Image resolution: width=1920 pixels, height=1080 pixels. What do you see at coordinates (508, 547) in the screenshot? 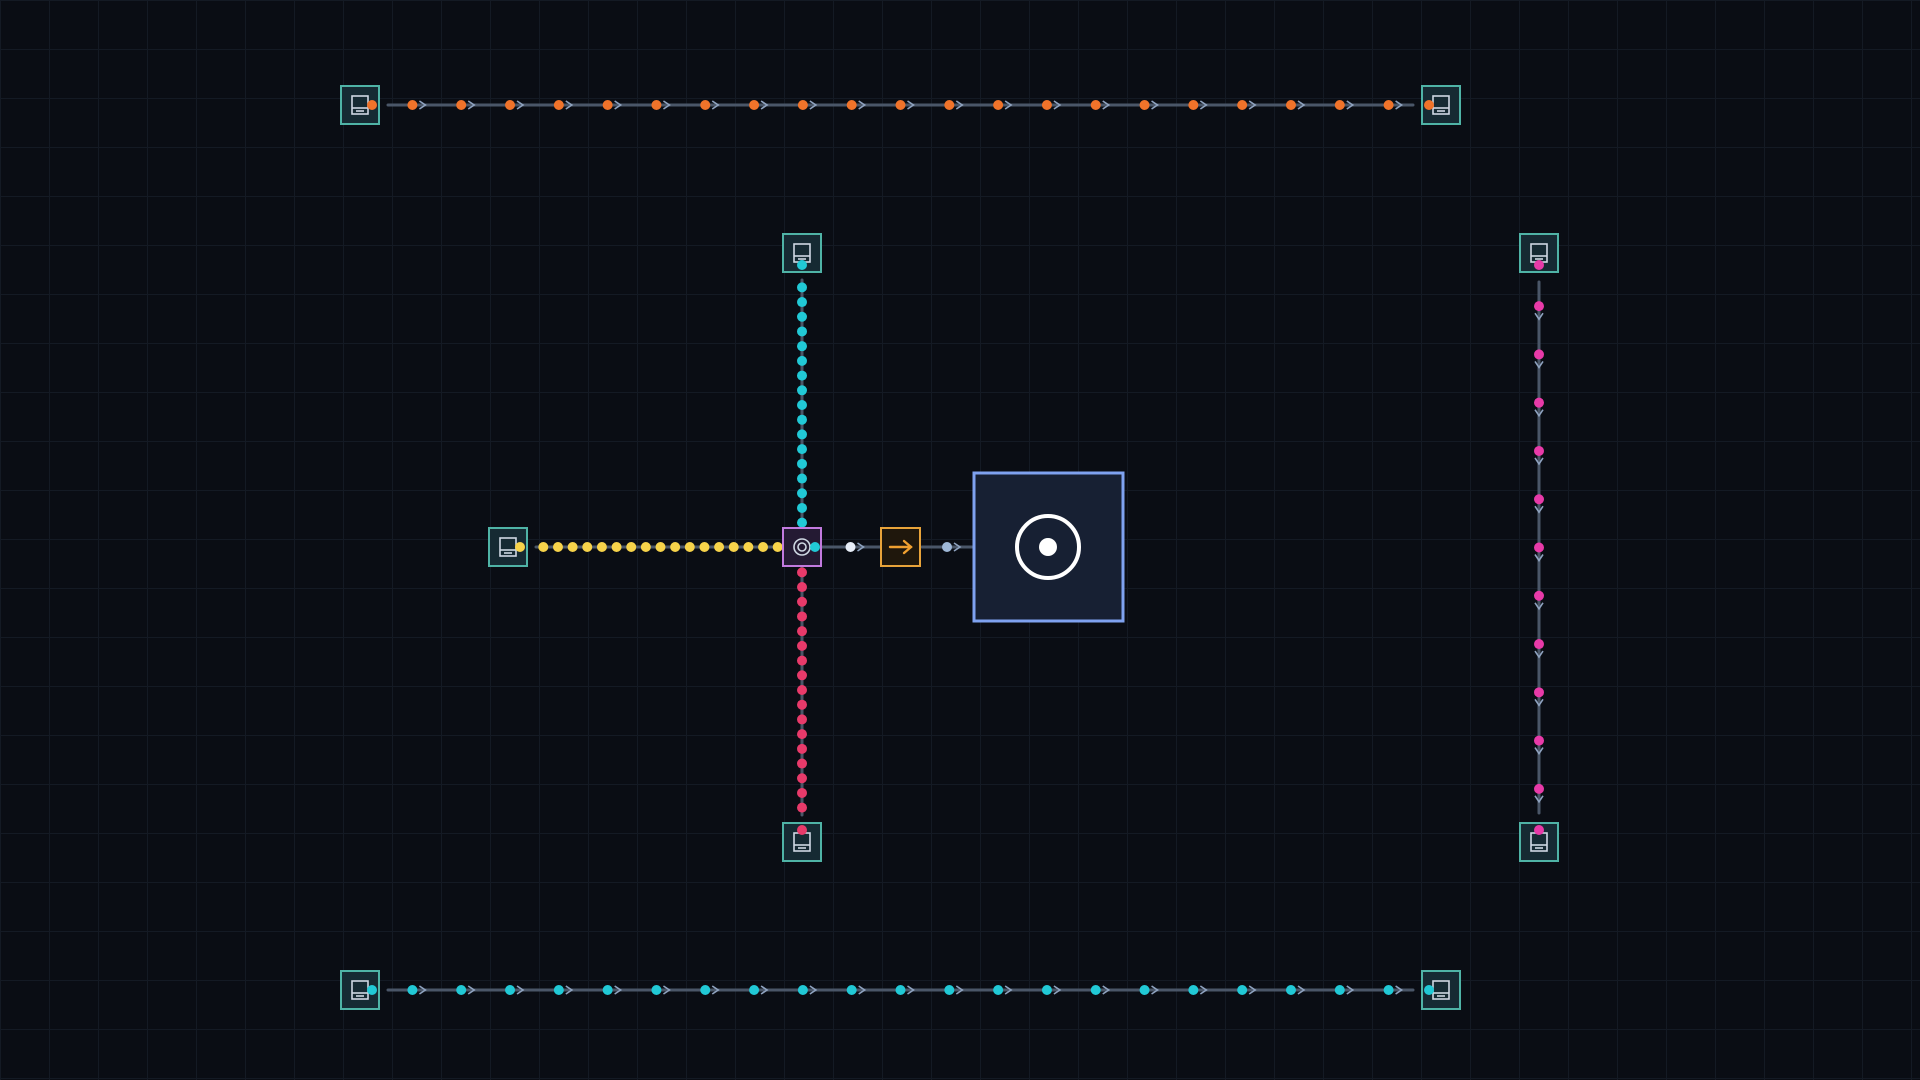
I see `extractor-left` at bounding box center [508, 547].